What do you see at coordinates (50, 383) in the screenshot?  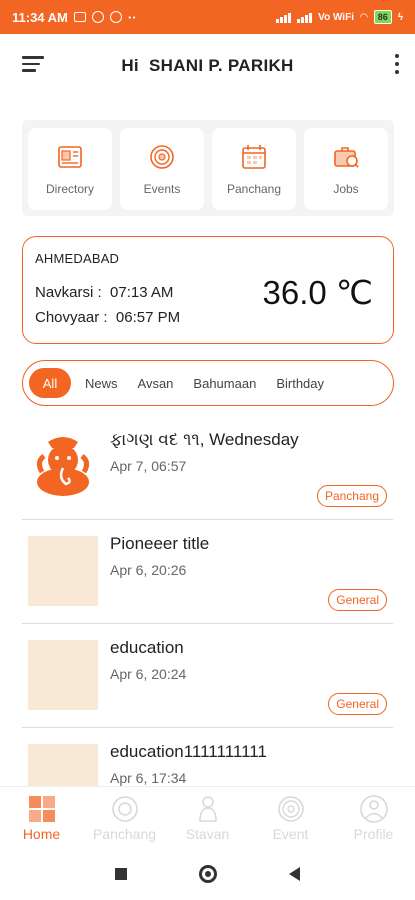 I see `filter-all: All` at bounding box center [50, 383].